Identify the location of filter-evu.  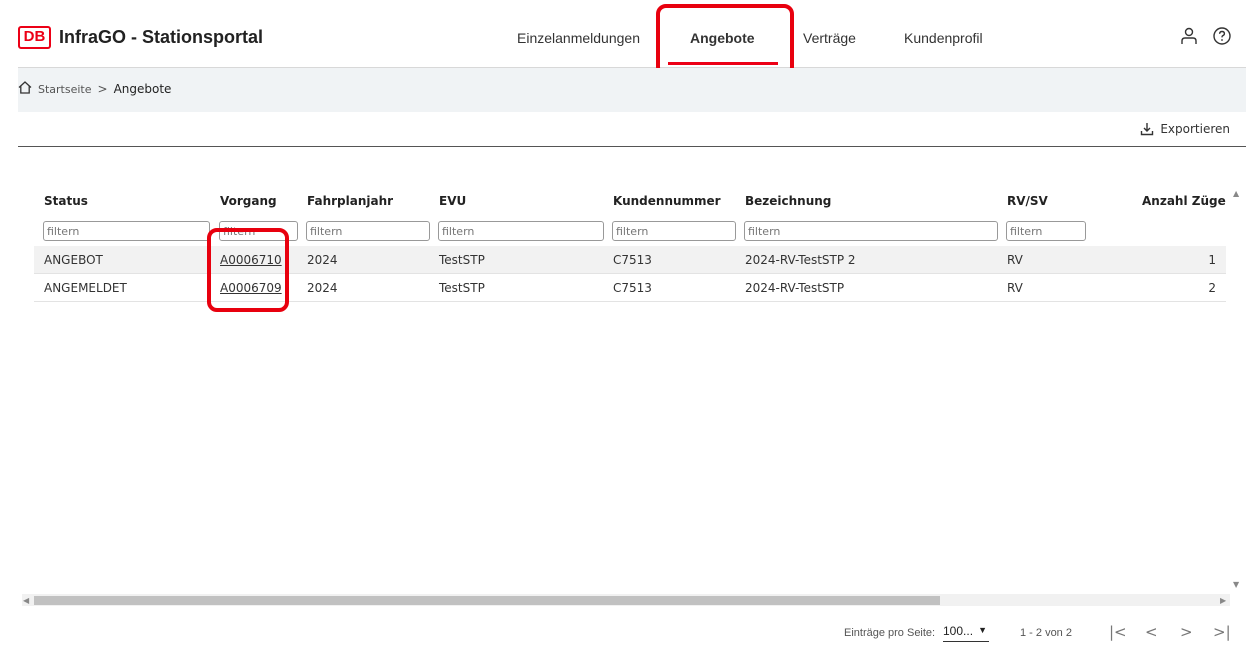
(521, 231).